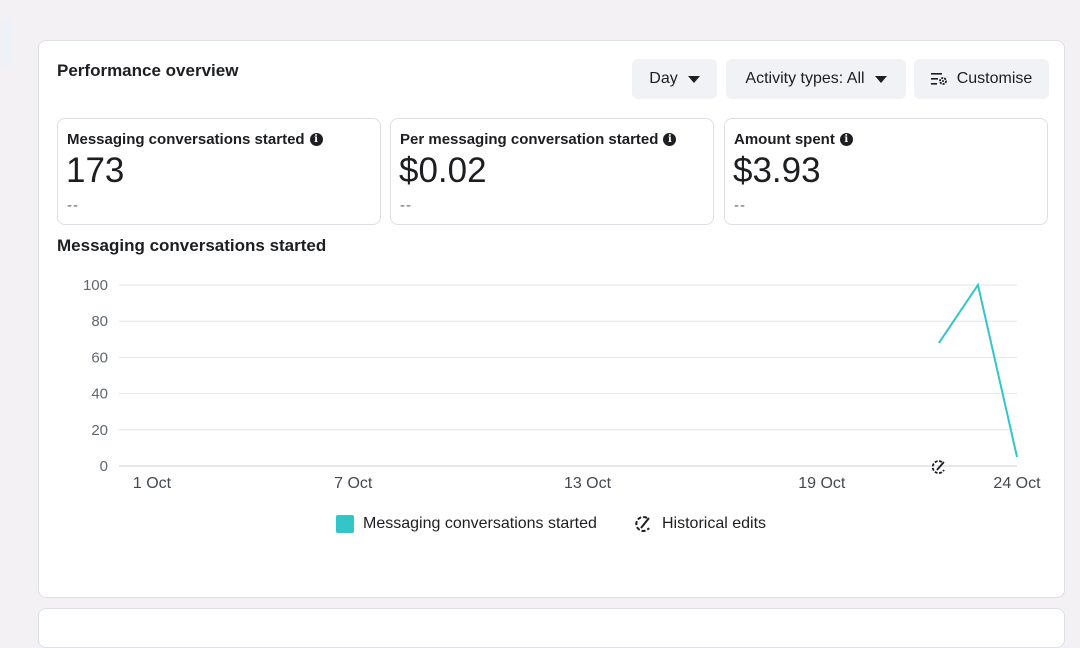 This screenshot has width=1080, height=648. Describe the element at coordinates (480, 523) in the screenshot. I see `legend-series-label: Messaging conversations started` at that location.